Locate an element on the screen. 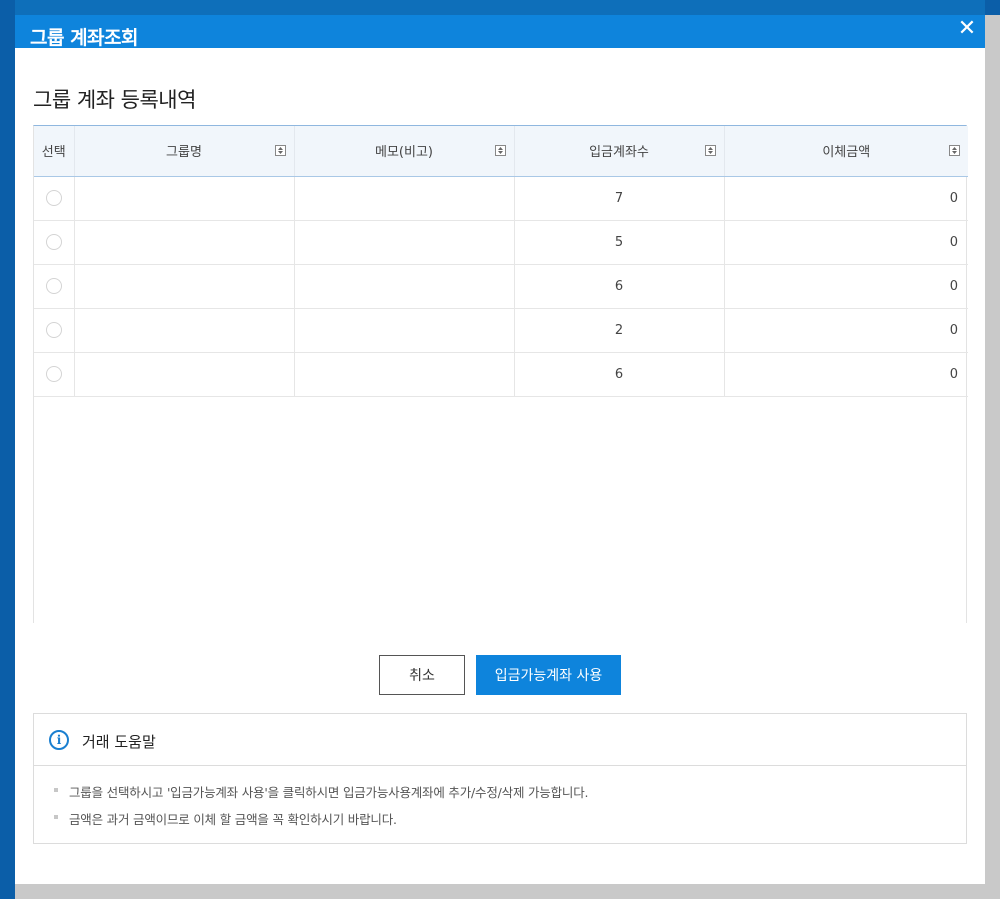  action-buttons: 취소 입금가능계좌 사용 is located at coordinates (500, 675).